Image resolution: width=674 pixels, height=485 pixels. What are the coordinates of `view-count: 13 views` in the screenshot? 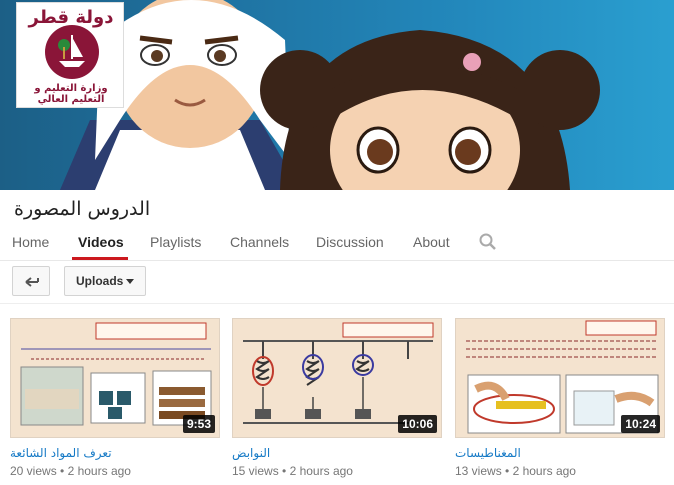 It's located at (478, 471).